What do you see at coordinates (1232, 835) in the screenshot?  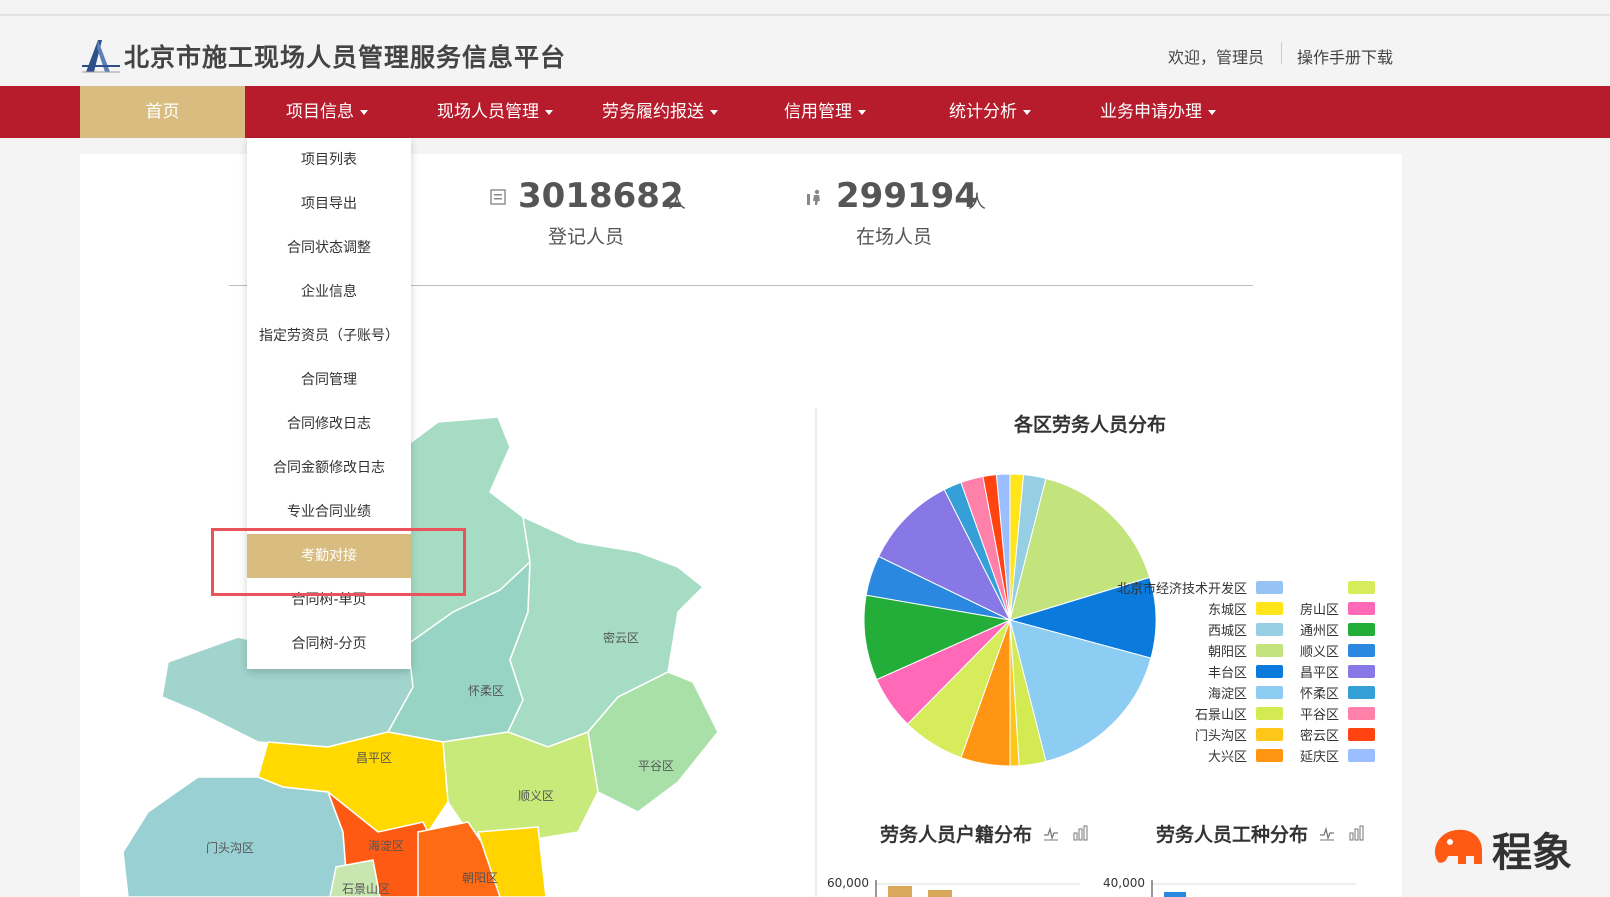 I see `worktype-chart-title: 劳务人员工种分布` at bounding box center [1232, 835].